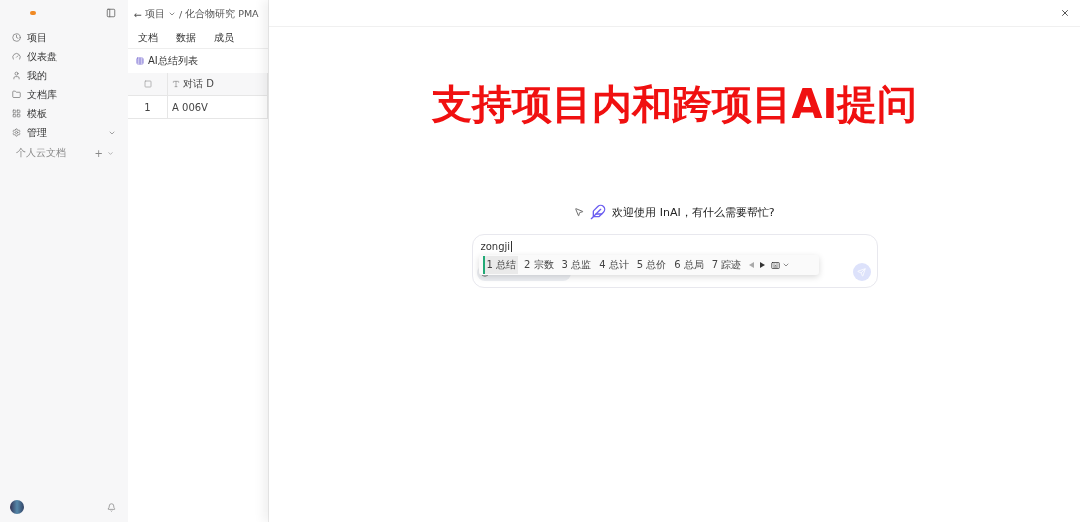 The width and height of the screenshot is (1080, 522). What do you see at coordinates (41, 153) in the screenshot?
I see `section-label: 个人云文档` at bounding box center [41, 153].